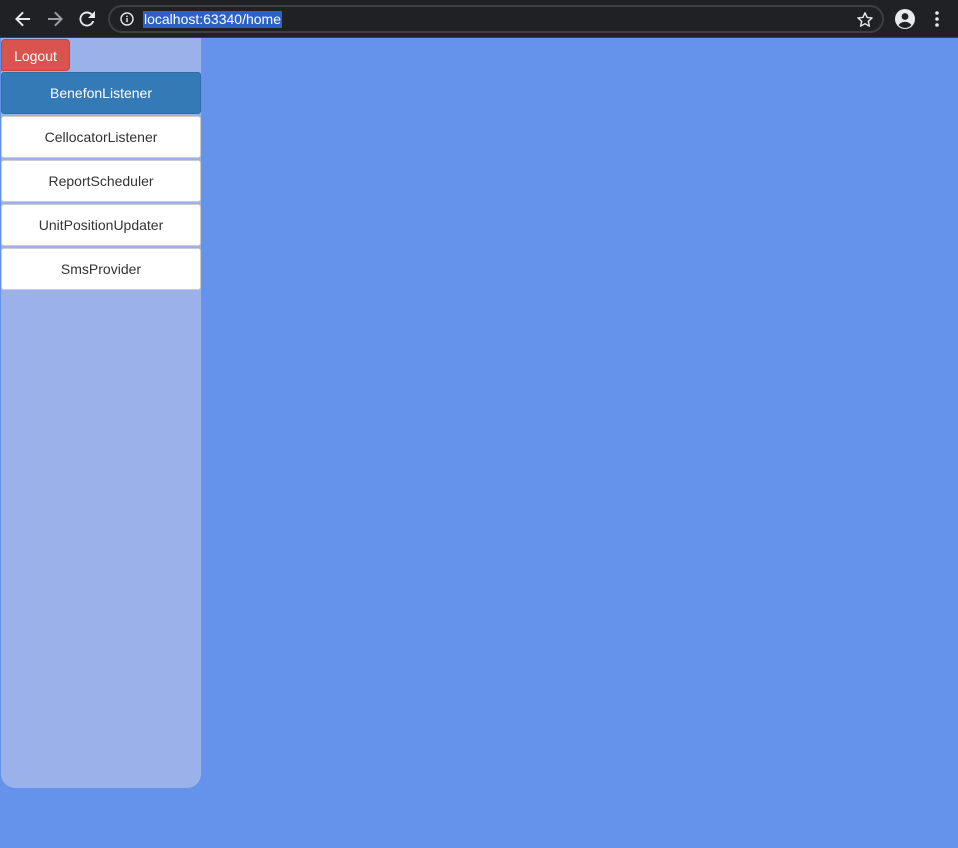 The height and width of the screenshot is (848, 958). I want to click on menu-item-unit-position-updater: UnitPositionUpdater, so click(101, 225).